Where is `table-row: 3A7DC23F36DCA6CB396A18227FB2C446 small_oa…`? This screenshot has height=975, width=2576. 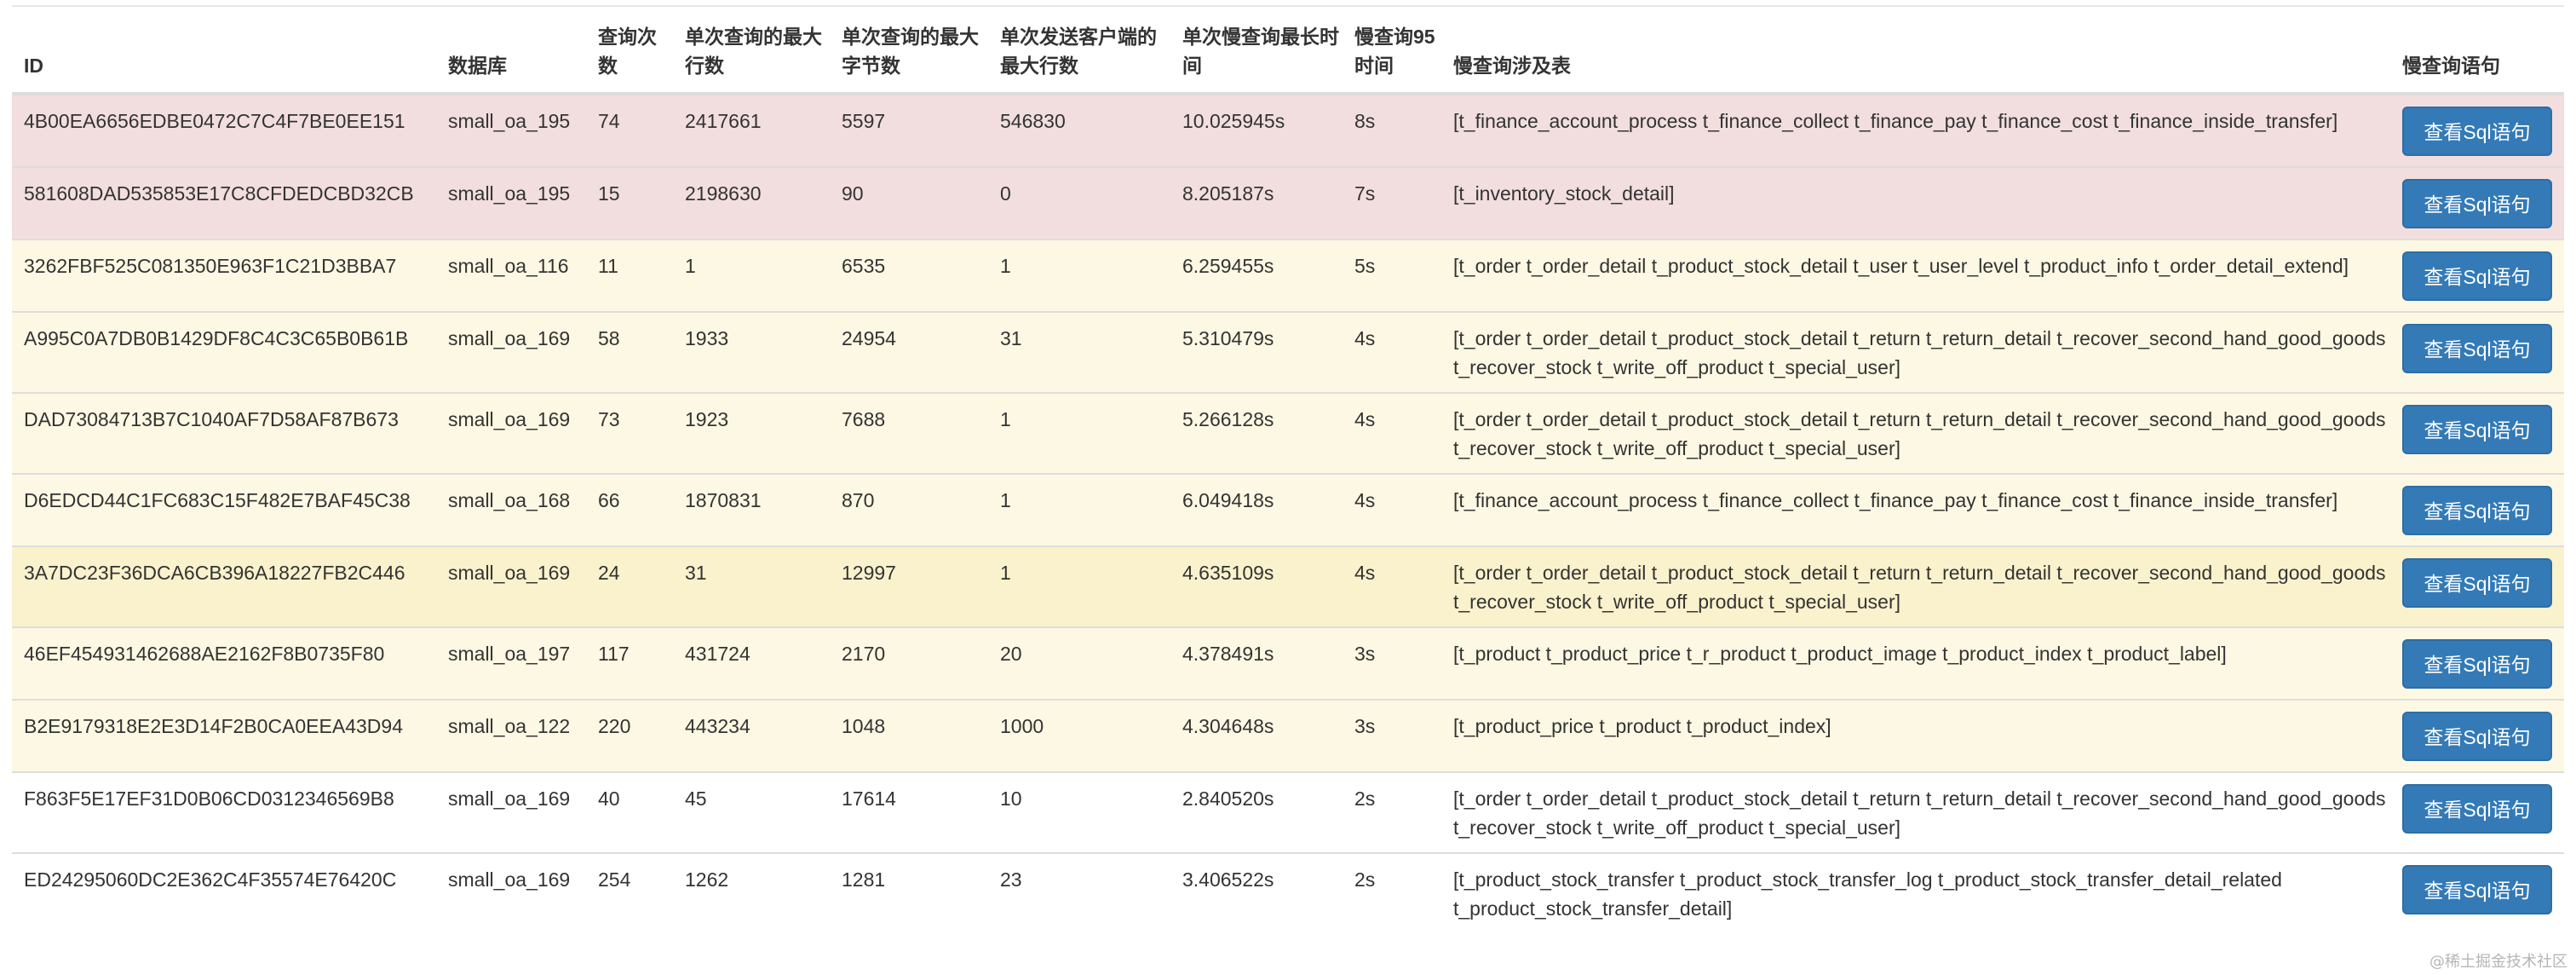 table-row: 3A7DC23F36DCA6CB396A18227FB2C446 small_oa… is located at coordinates (1288, 586).